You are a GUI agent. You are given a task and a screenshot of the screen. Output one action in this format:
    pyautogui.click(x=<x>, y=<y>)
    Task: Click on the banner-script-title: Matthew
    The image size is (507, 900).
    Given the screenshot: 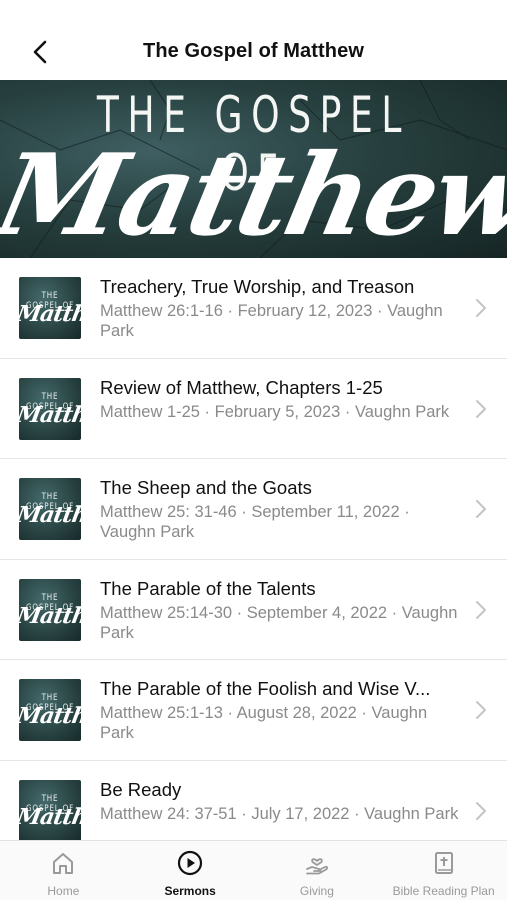 What is the action you would take?
    pyautogui.click(x=253, y=194)
    